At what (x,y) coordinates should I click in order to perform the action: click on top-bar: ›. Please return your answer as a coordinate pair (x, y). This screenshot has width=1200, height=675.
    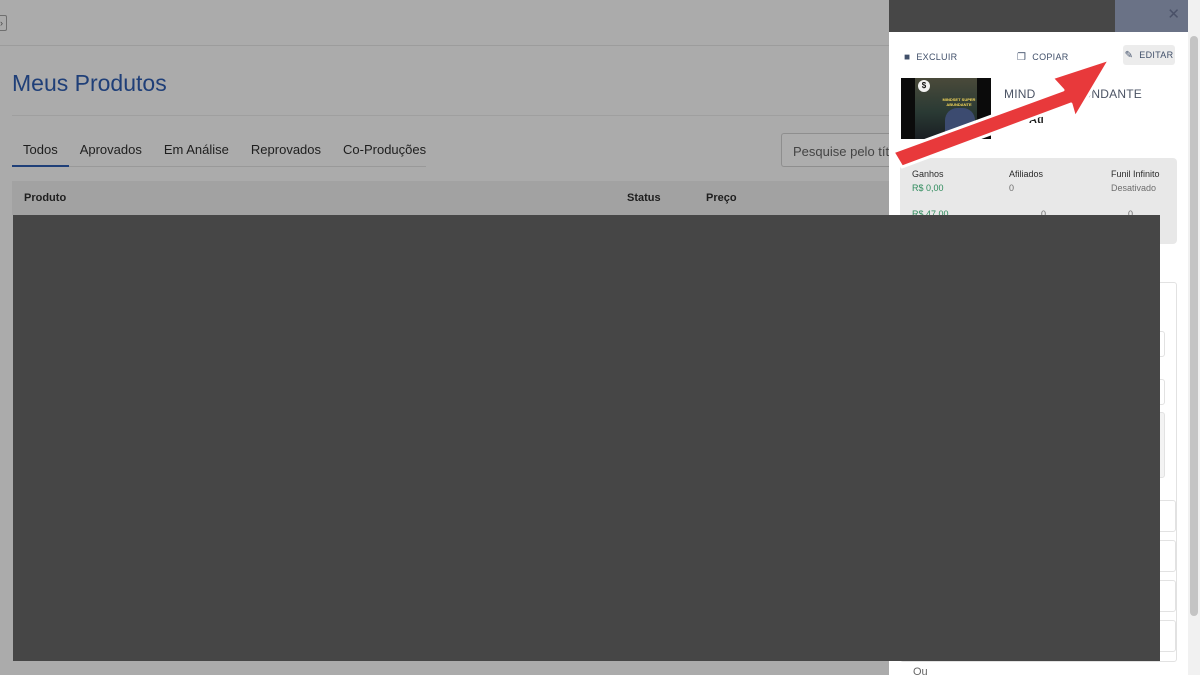
    Looking at the image, I should click on (450, 23).